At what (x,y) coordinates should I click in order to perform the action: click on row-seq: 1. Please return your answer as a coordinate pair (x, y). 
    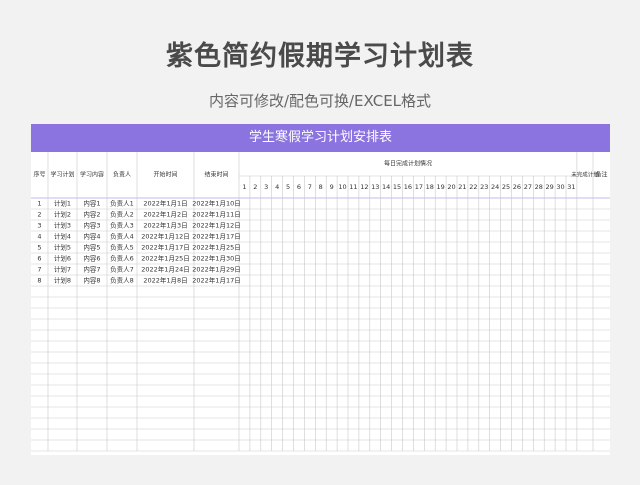
    Looking at the image, I should click on (39, 204).